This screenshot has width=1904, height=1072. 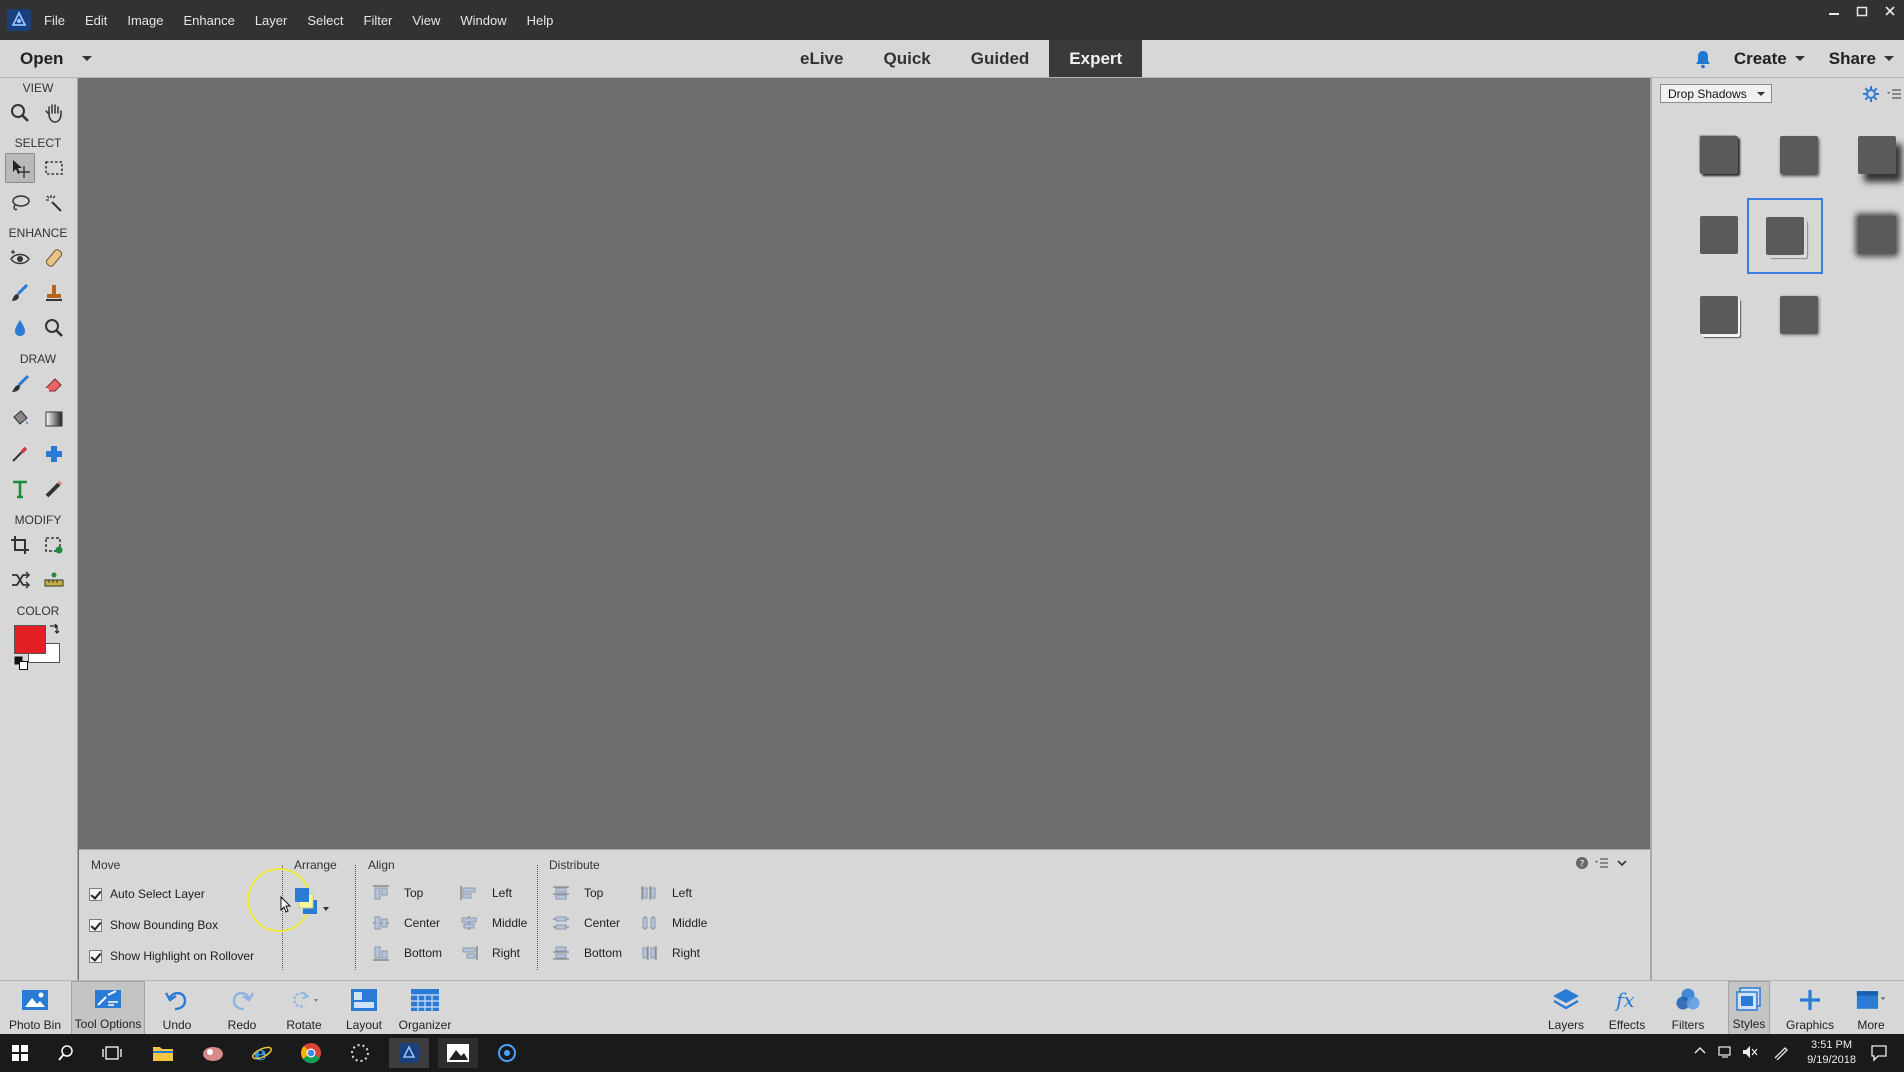 I want to click on smart-brush-tool-icon, so click(x=20, y=293).